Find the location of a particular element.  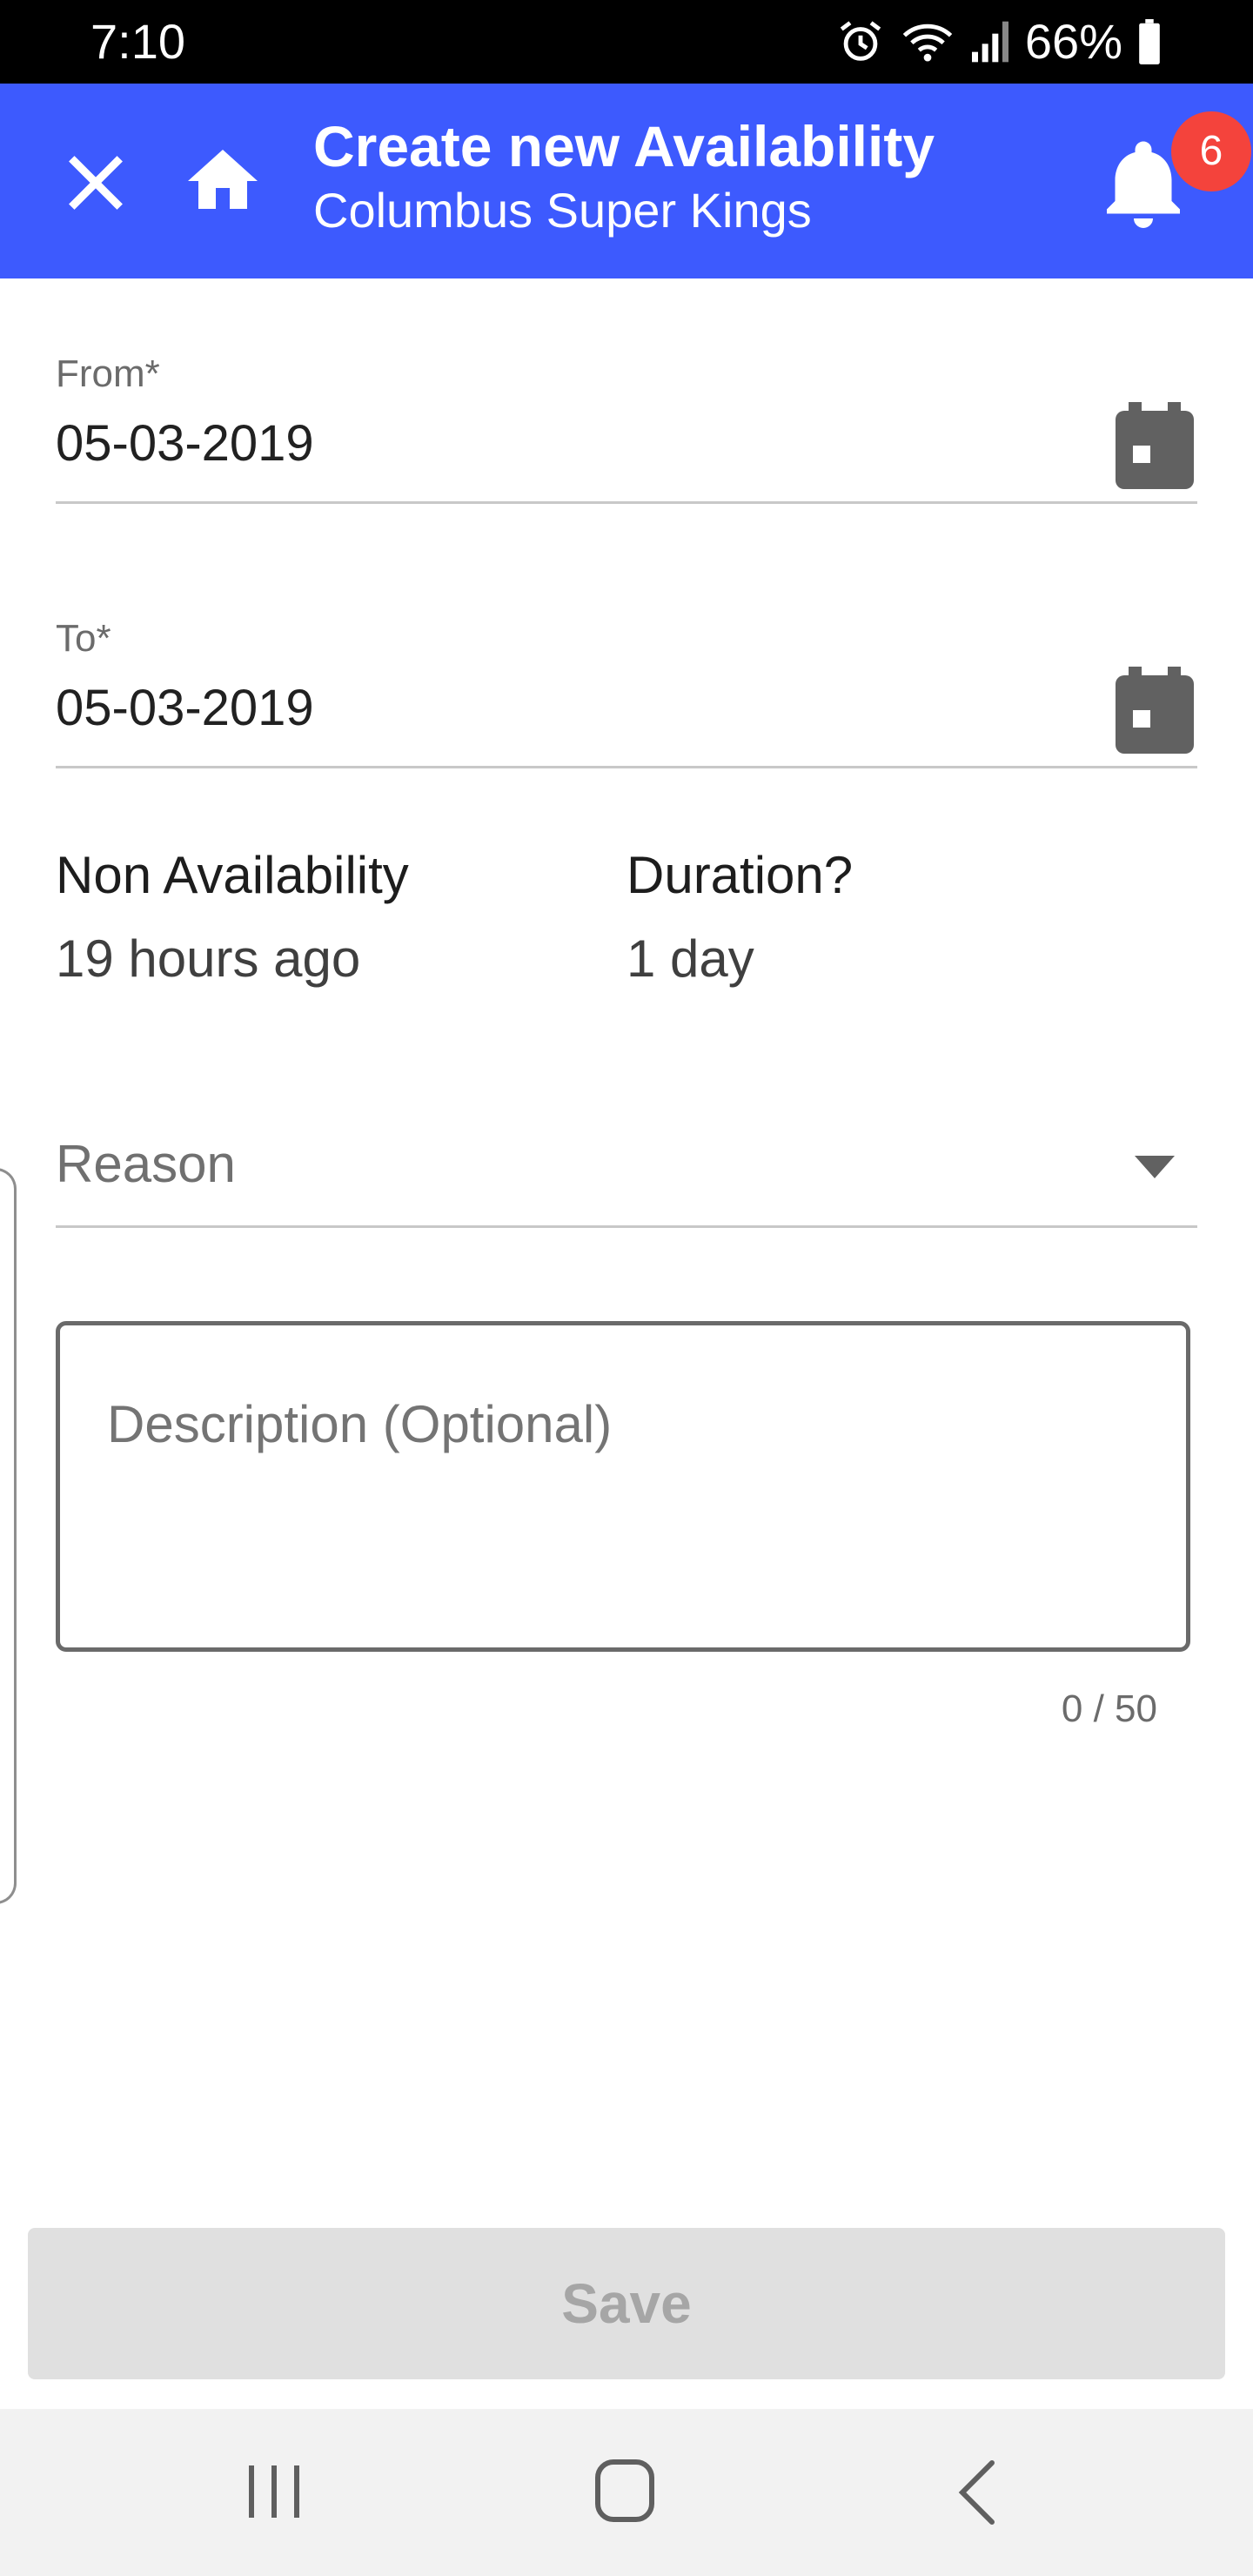

system-nav-bar is located at coordinates (626, 2492).